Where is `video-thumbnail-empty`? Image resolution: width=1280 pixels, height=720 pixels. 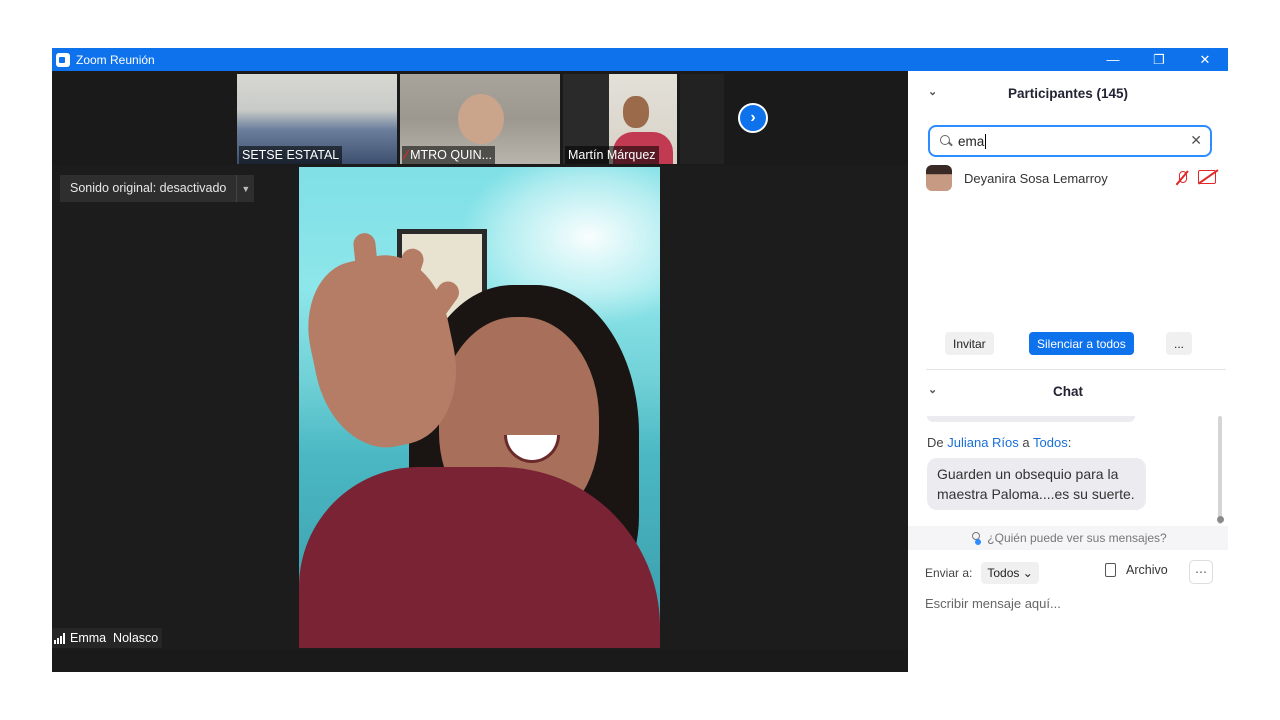 video-thumbnail-empty is located at coordinates (702, 119).